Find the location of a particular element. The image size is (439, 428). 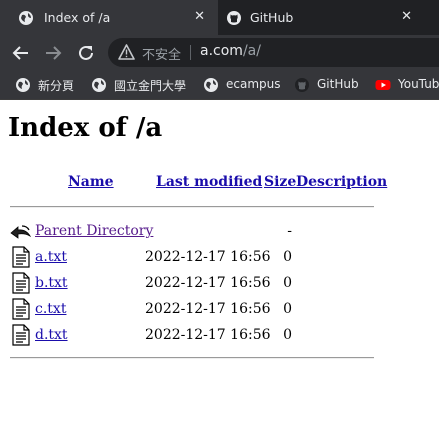

table-row: d.txt 2022-12-17 16:56 0 is located at coordinates (219, 336).